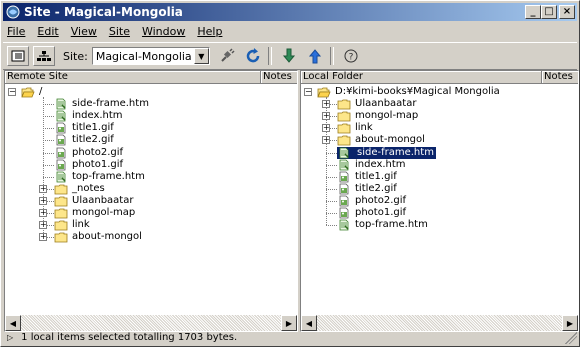 This screenshot has height=347, width=580. Describe the element at coordinates (209, 31) in the screenshot. I see `menu-help: Help` at that location.